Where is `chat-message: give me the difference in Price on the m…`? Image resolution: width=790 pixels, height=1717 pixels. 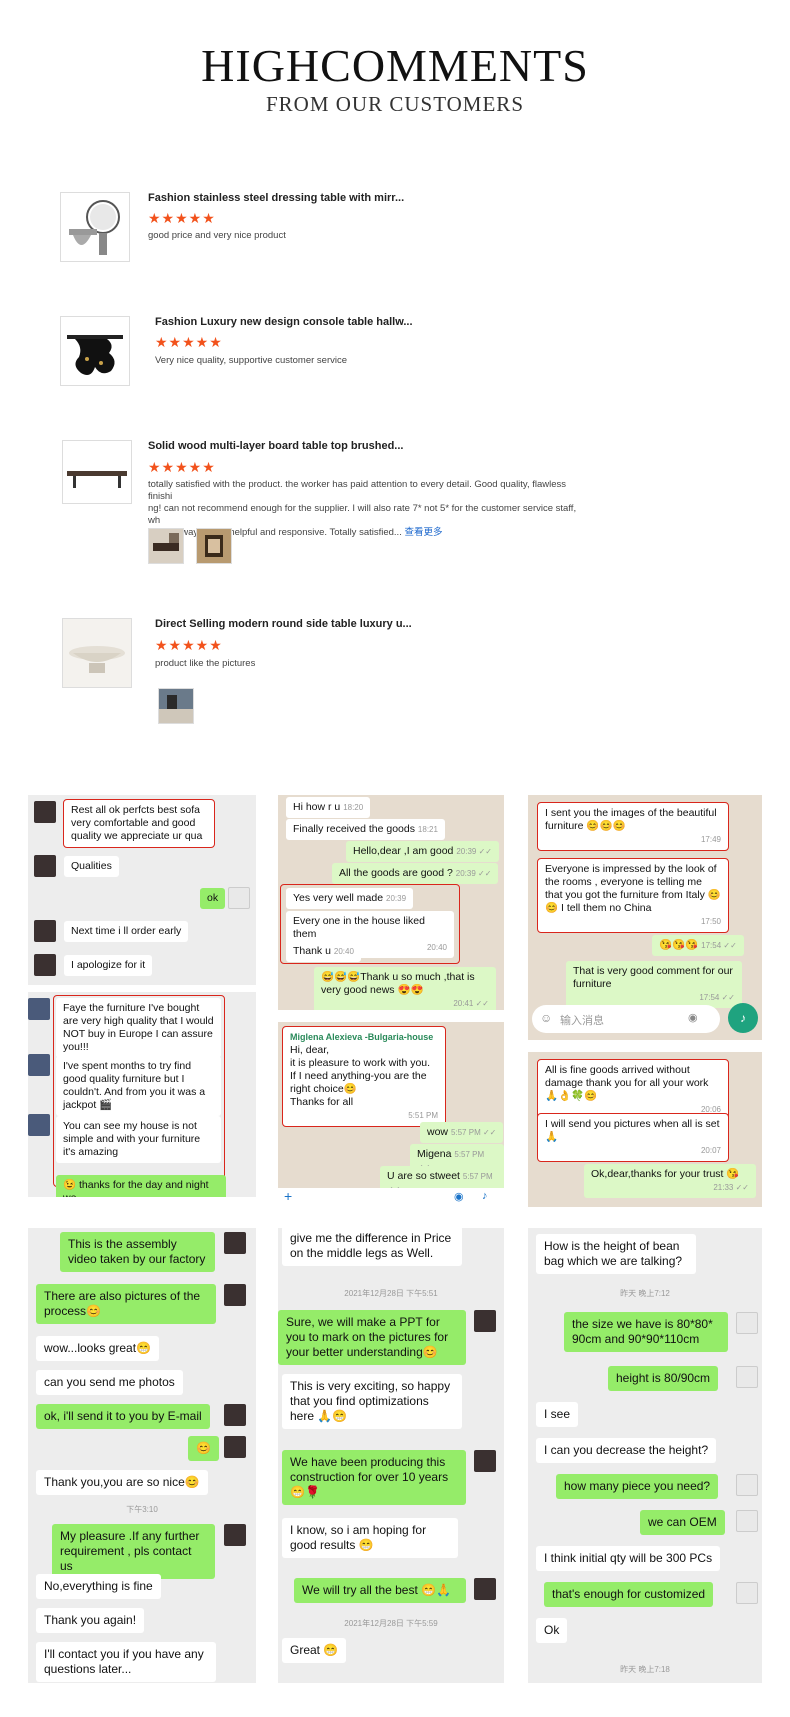 chat-message: give me the difference in Price on the m… is located at coordinates (372, 1247).